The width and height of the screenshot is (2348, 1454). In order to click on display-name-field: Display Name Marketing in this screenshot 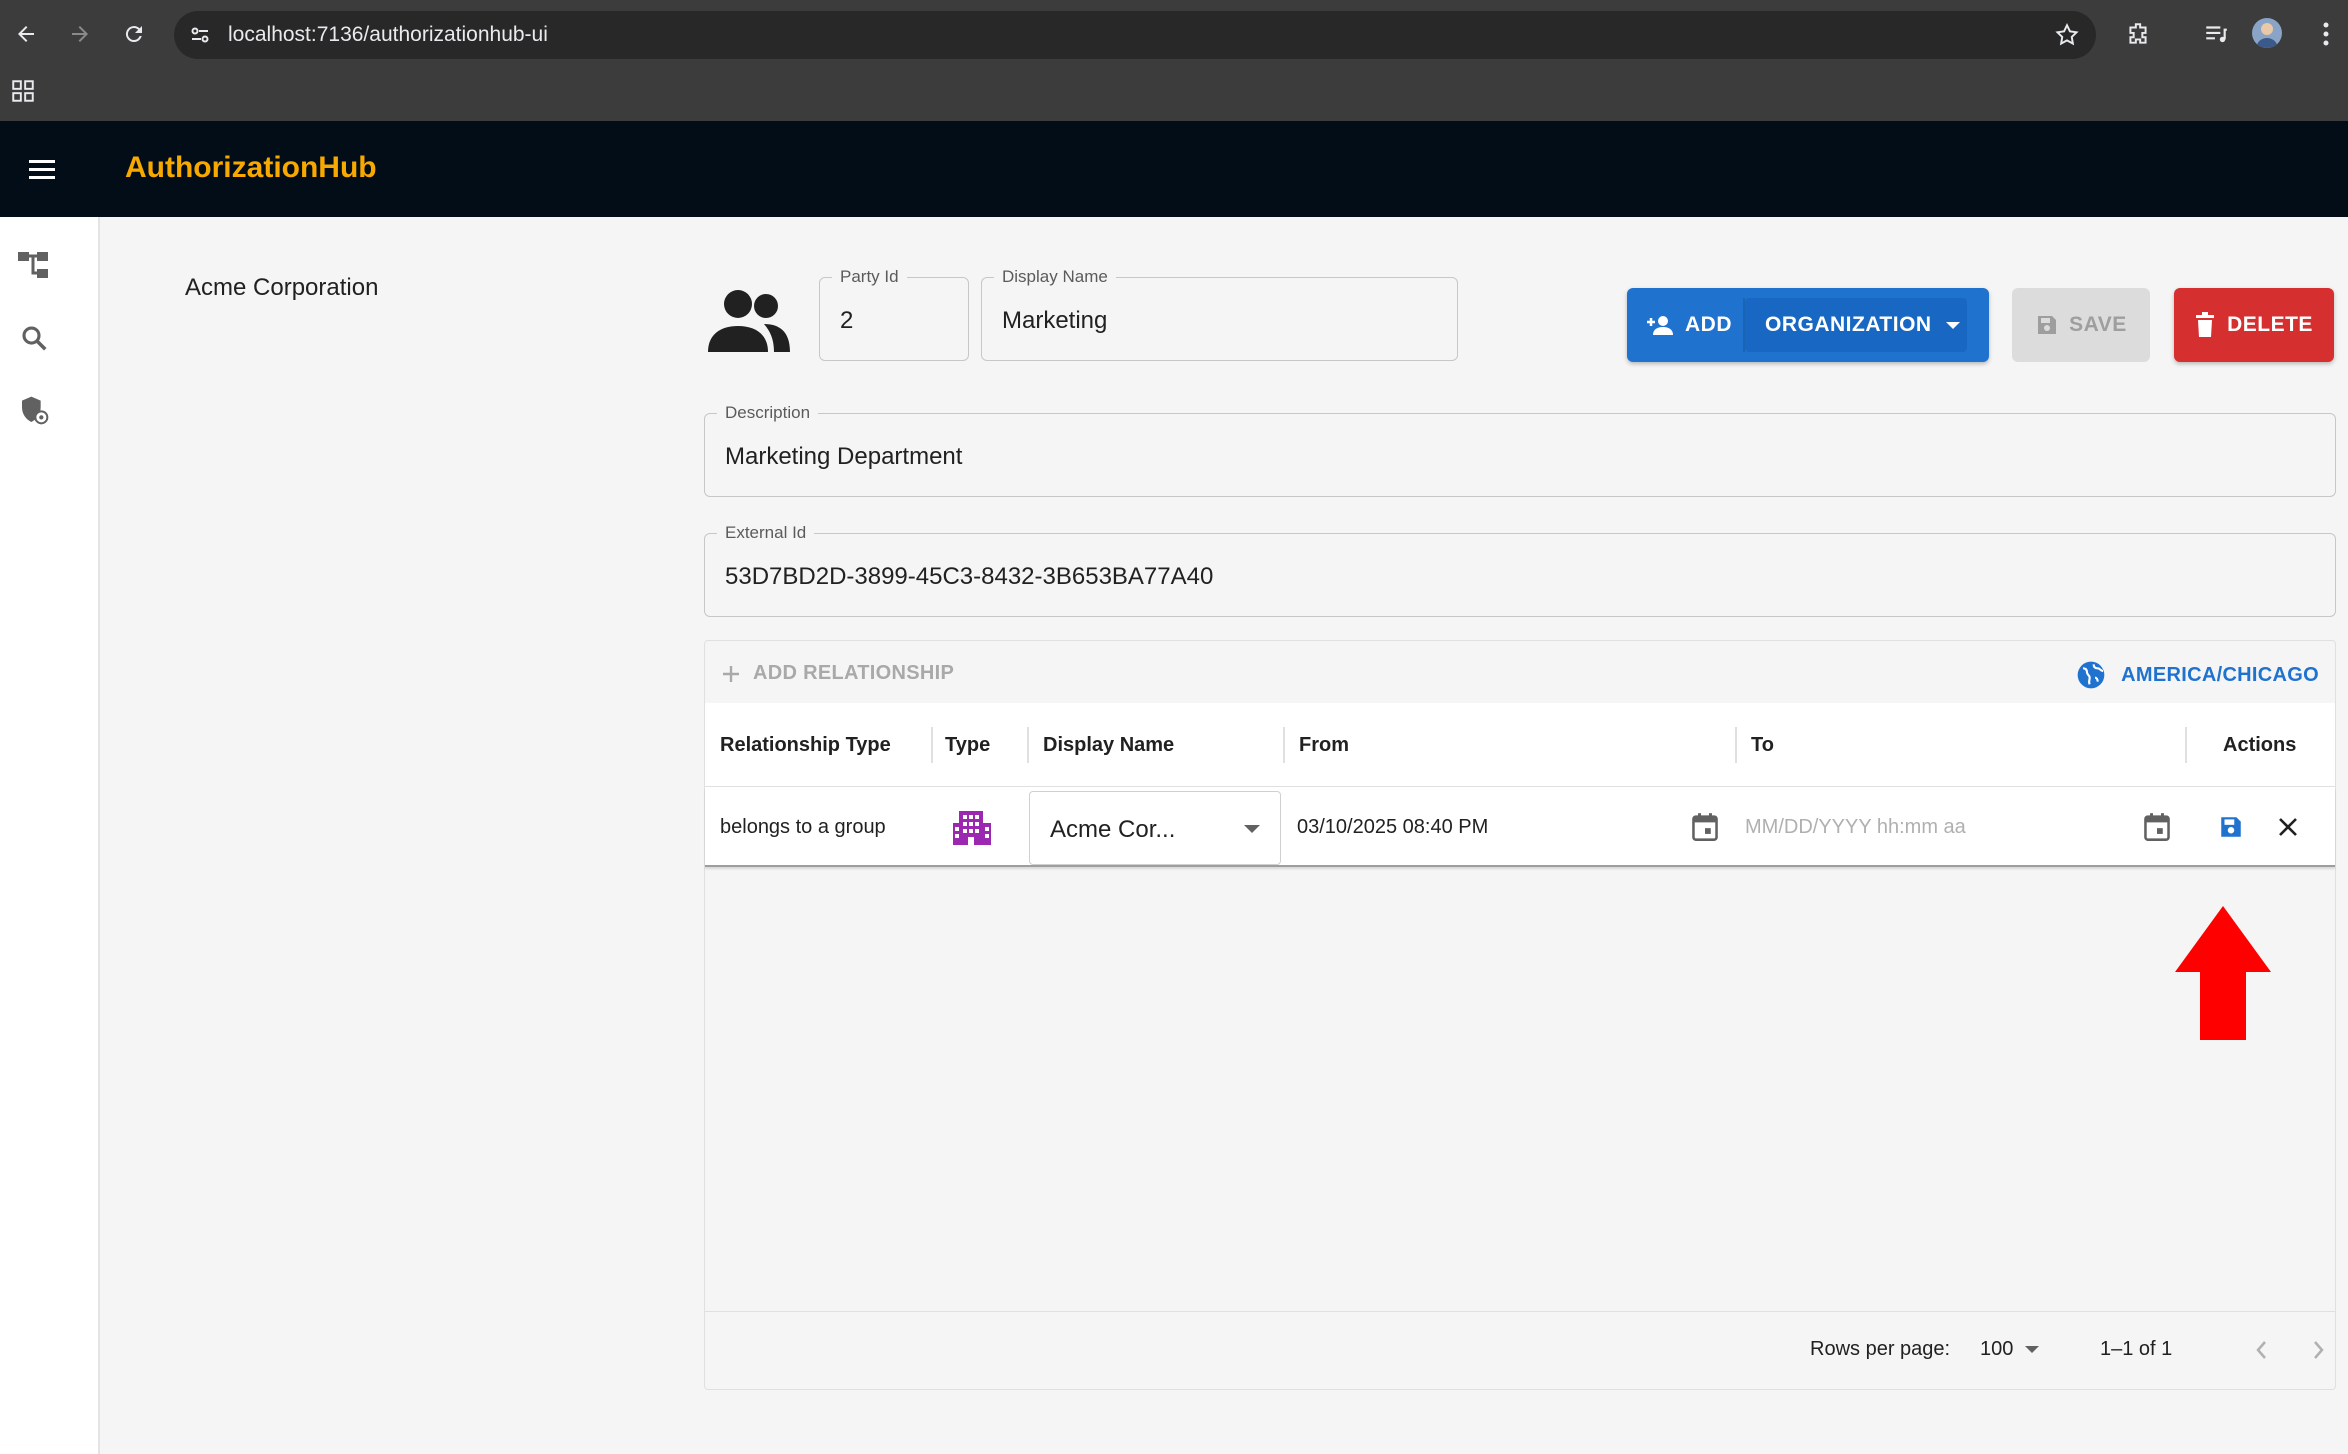, I will do `click(1219, 314)`.